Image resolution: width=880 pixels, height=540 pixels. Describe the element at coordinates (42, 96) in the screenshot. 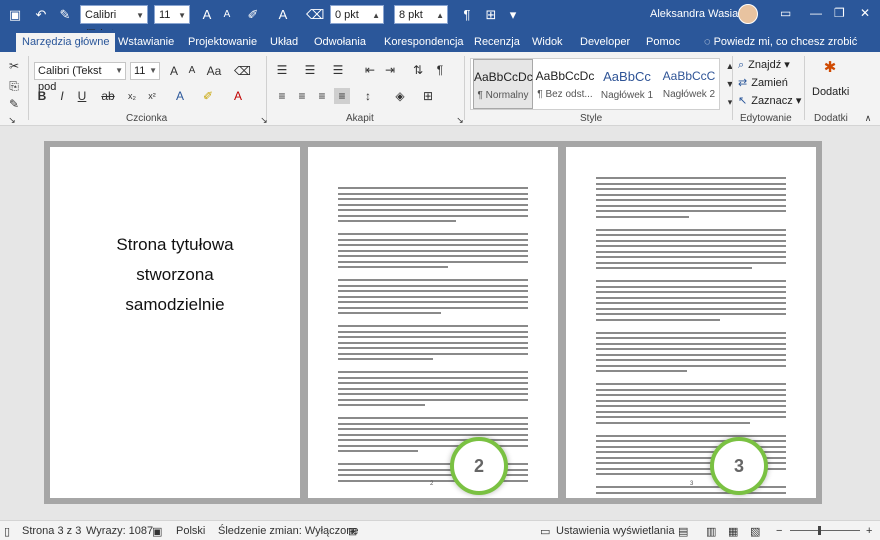

I see `bold-icon: B` at that location.